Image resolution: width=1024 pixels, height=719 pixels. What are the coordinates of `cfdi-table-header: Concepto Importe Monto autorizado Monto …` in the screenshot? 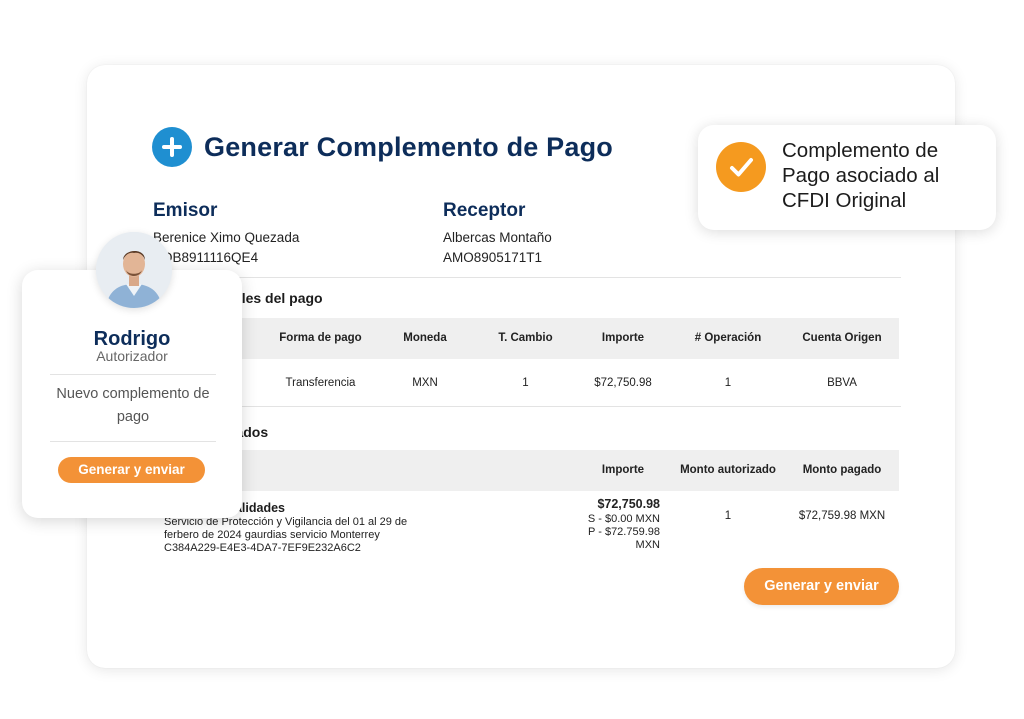 It's located at (526, 470).